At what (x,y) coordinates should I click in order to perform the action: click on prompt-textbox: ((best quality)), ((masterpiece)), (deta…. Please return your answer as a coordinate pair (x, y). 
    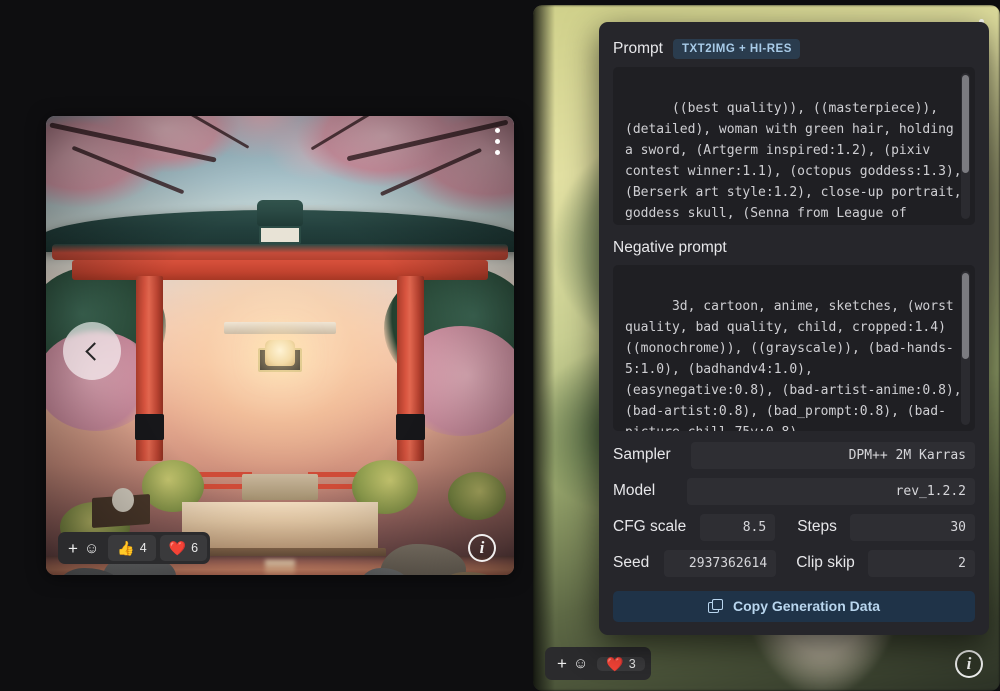
    Looking at the image, I should click on (794, 146).